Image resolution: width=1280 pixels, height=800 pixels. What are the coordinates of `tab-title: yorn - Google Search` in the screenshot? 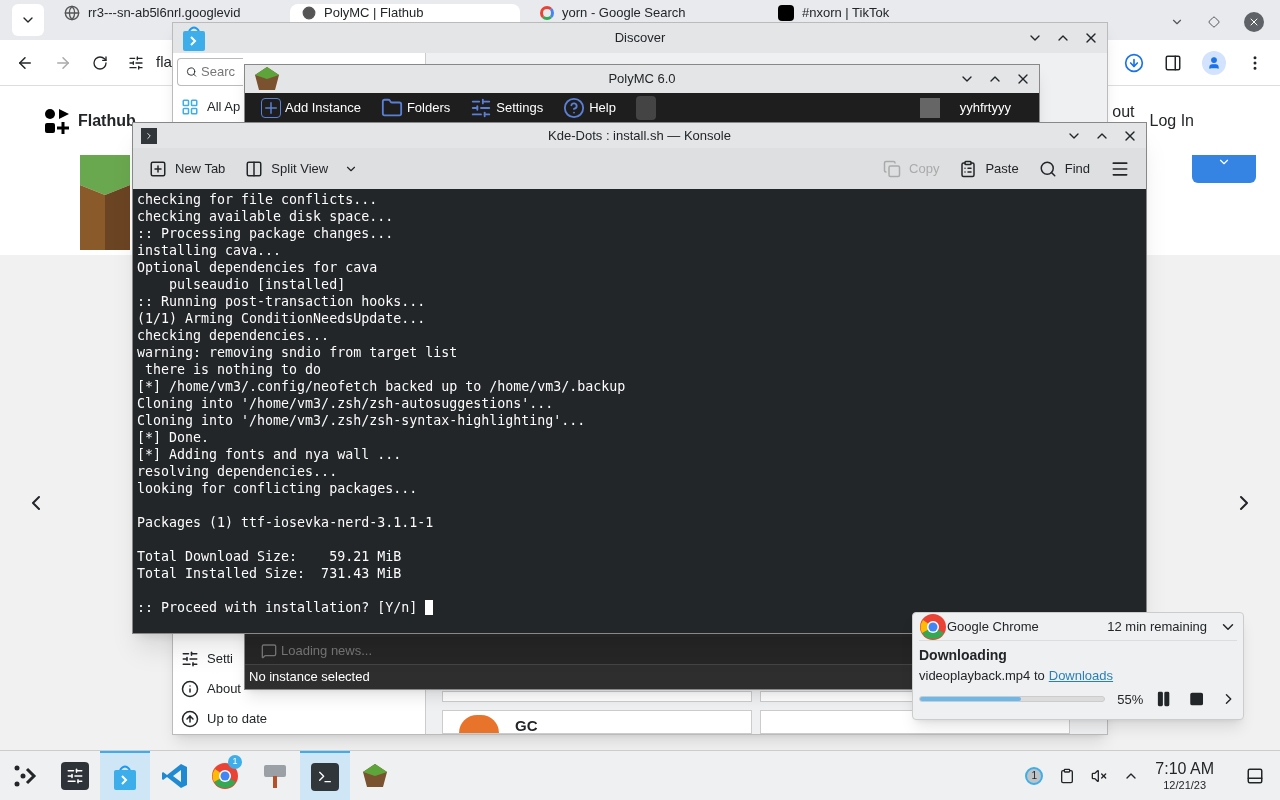 It's located at (624, 13).